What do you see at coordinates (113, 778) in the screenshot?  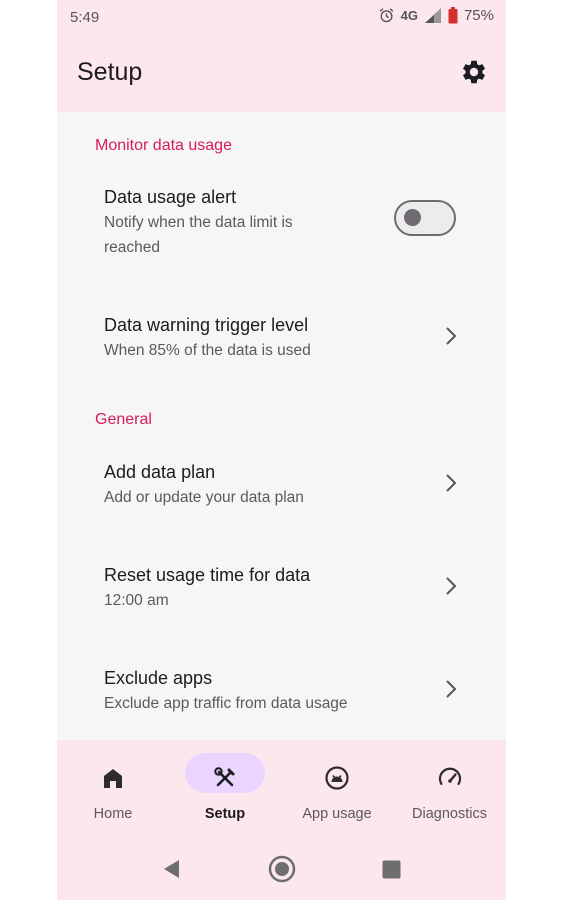 I see `home-icon` at bounding box center [113, 778].